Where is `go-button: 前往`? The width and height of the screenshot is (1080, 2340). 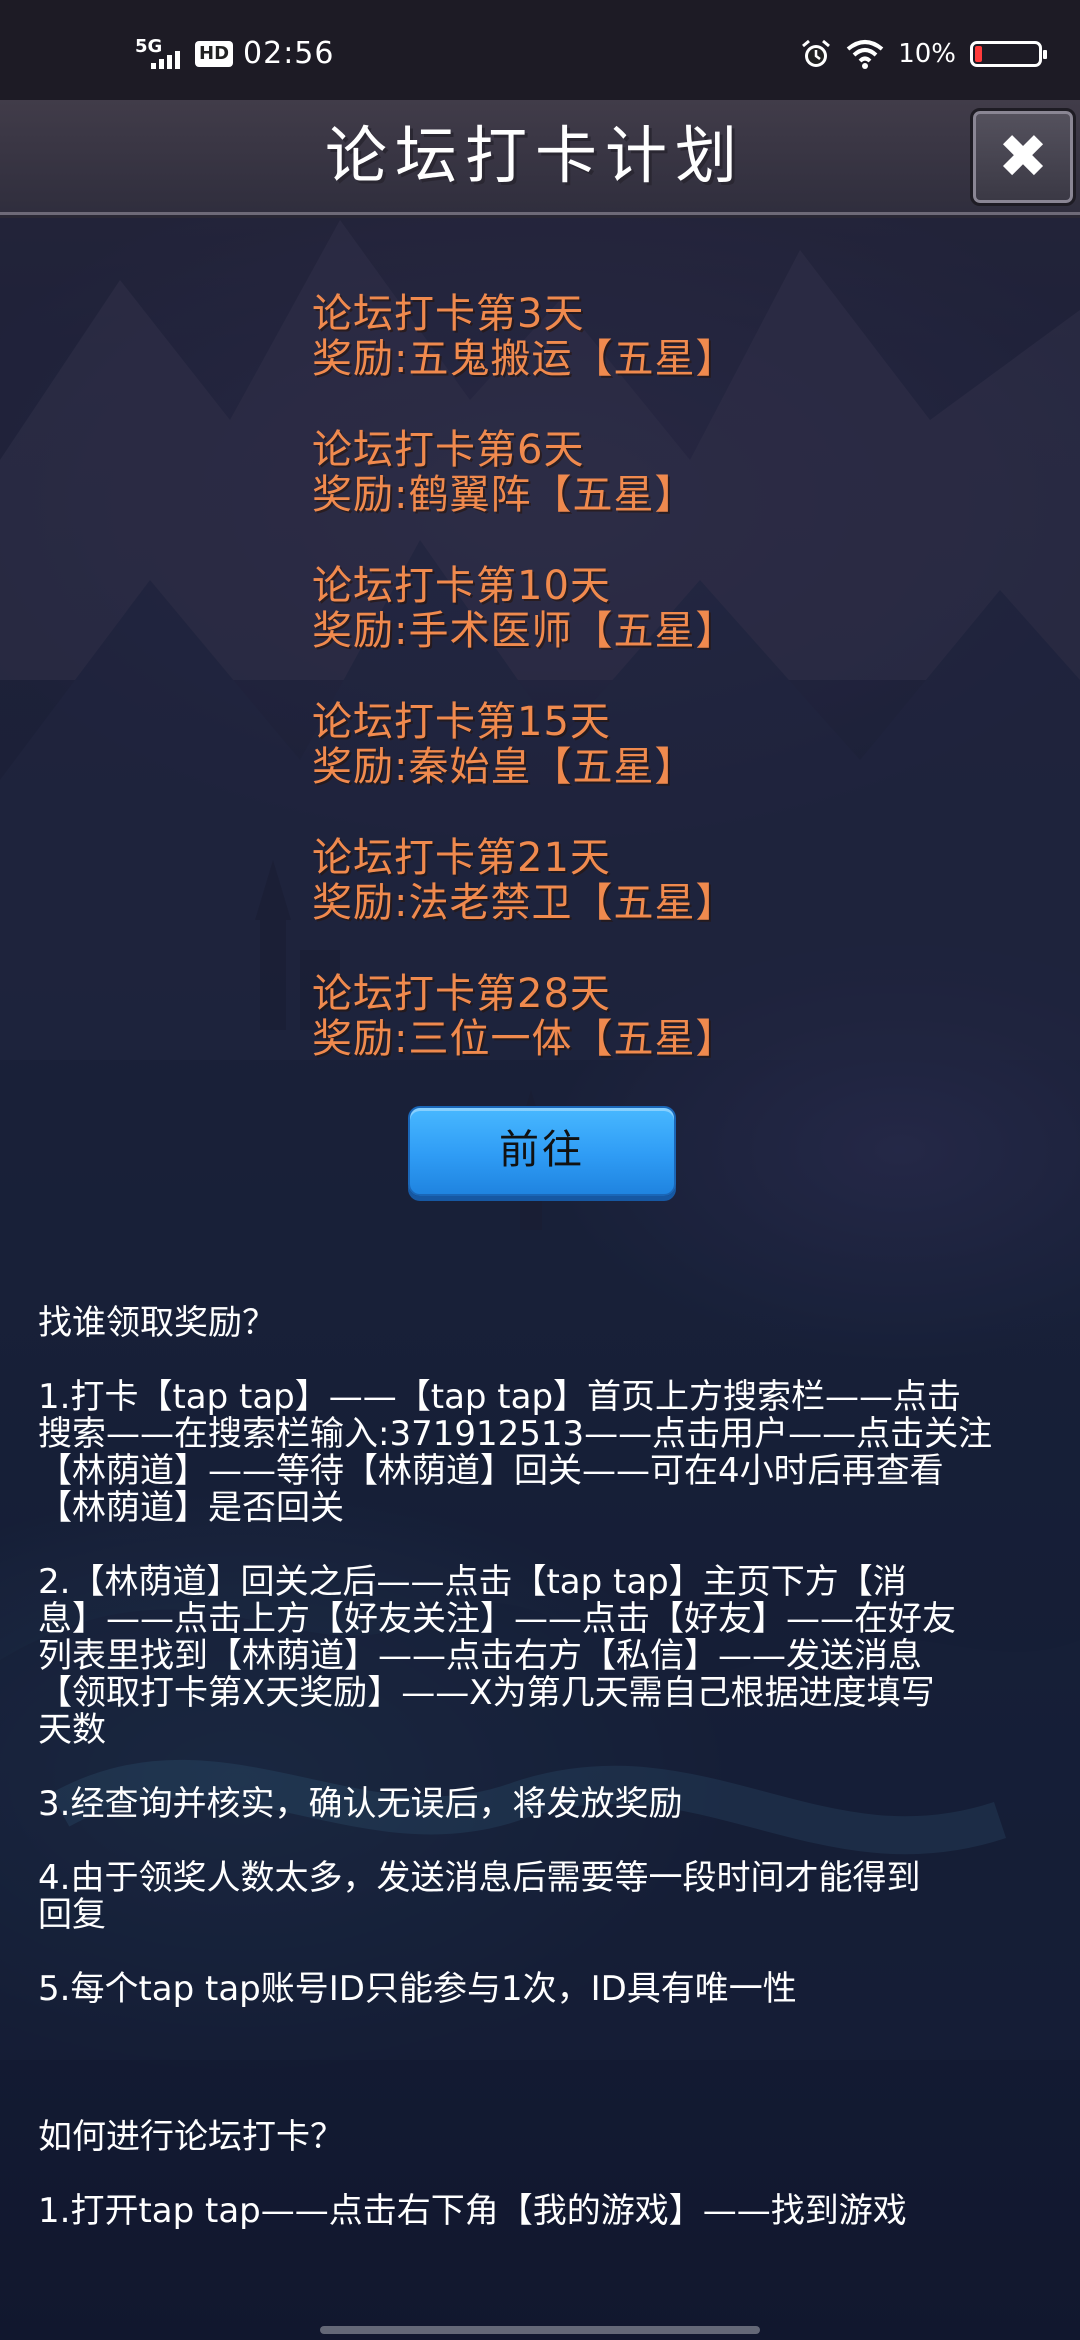
go-button: 前往 is located at coordinates (542, 1151).